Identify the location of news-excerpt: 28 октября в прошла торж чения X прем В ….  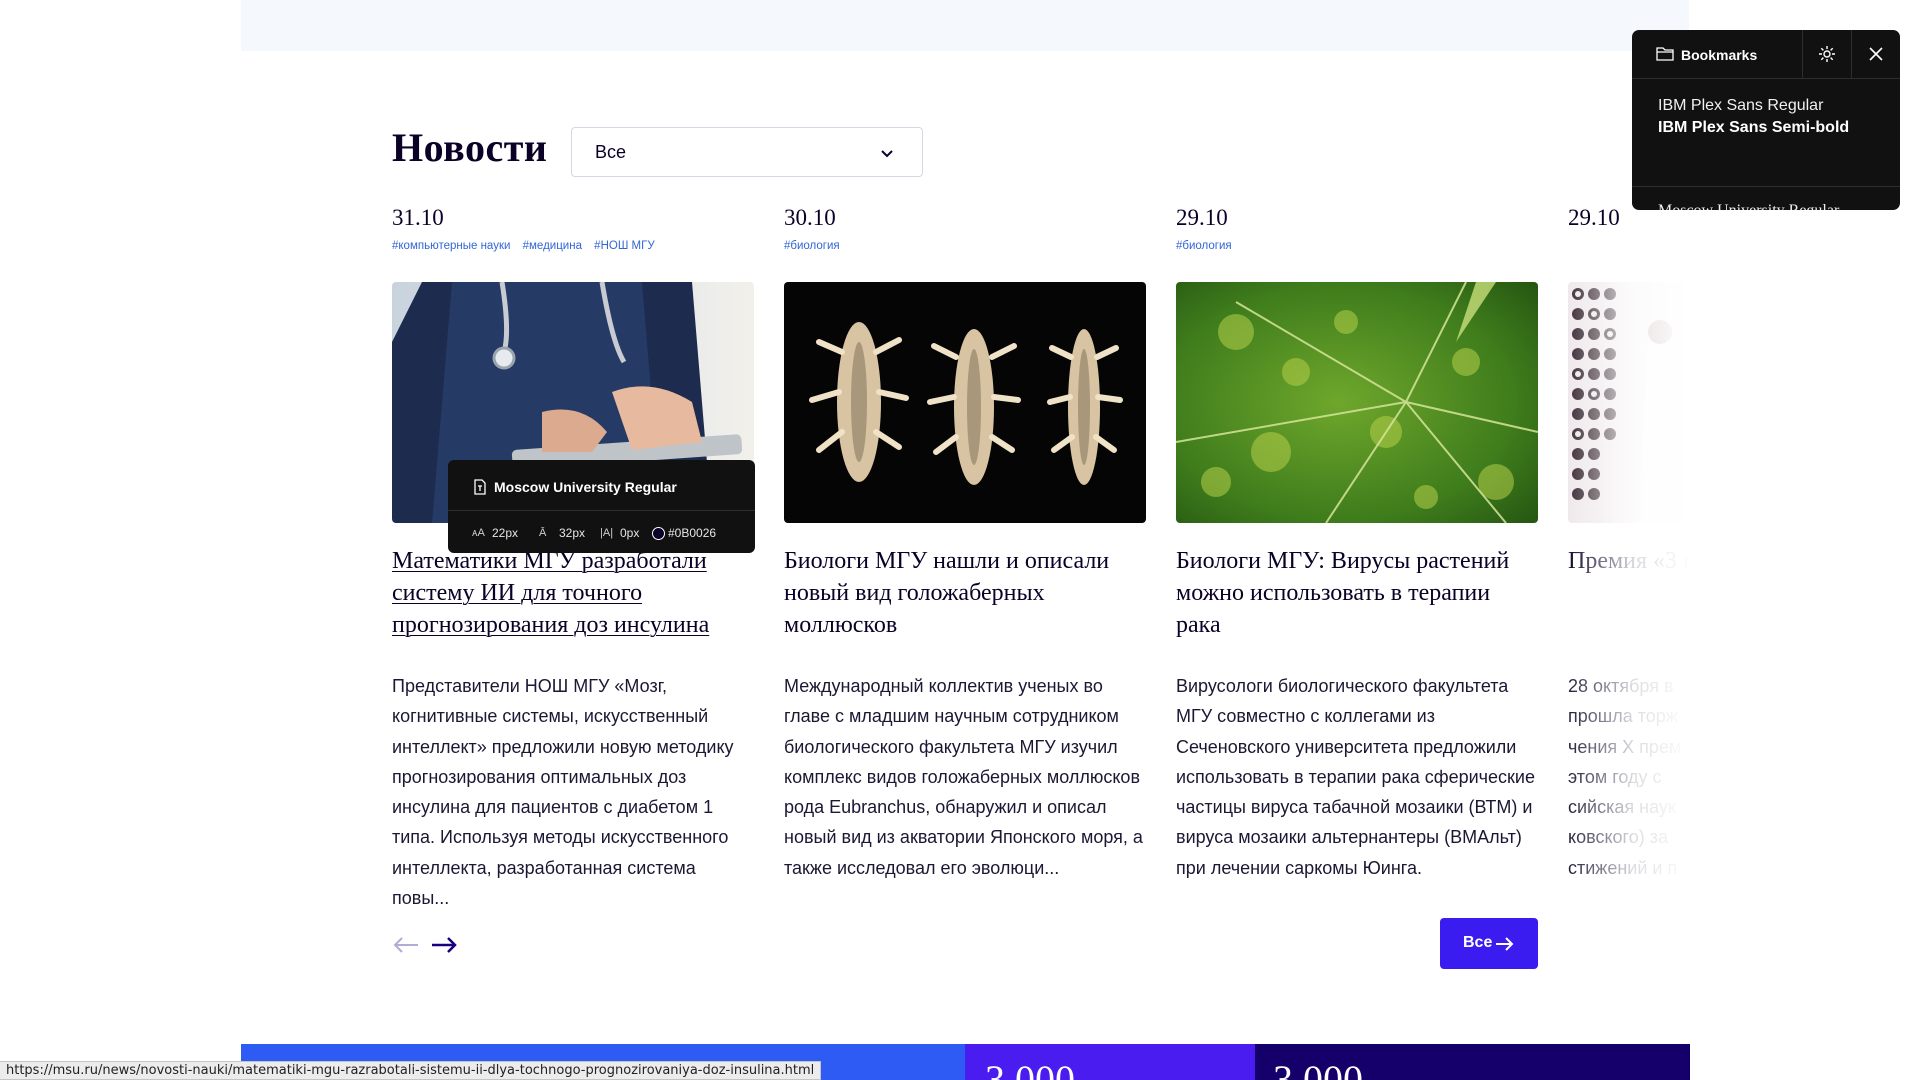
(1629, 777).